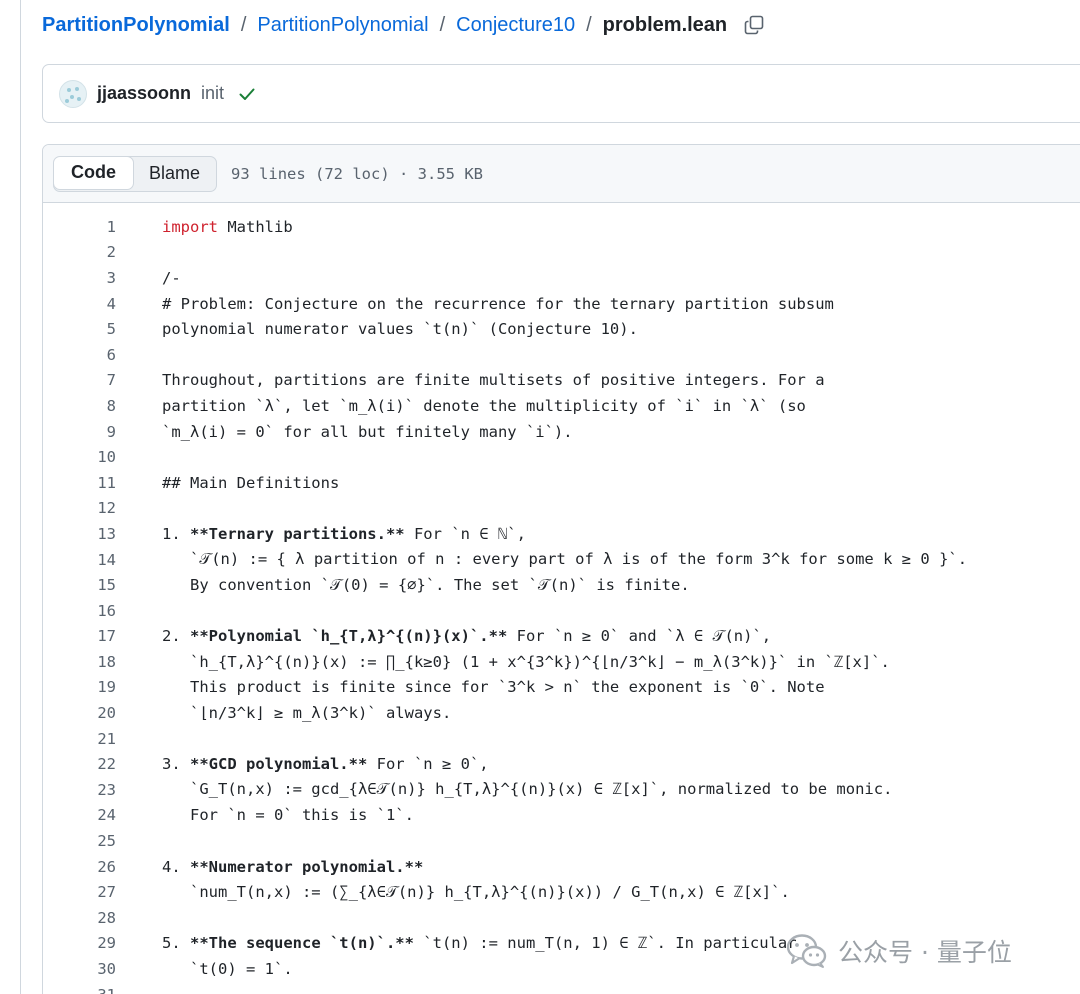 The image size is (1080, 994). Describe the element at coordinates (561, 764) in the screenshot. I see `code-line: 22 3. **GCD polynomial.** For `n ≥ 0`,` at that location.